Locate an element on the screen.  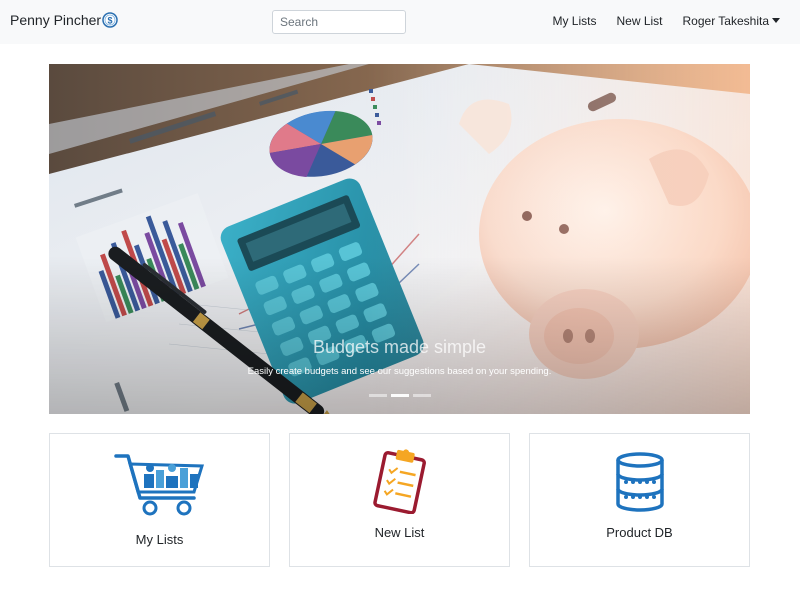
carousel-prev-control is located at coordinates (102, 234).